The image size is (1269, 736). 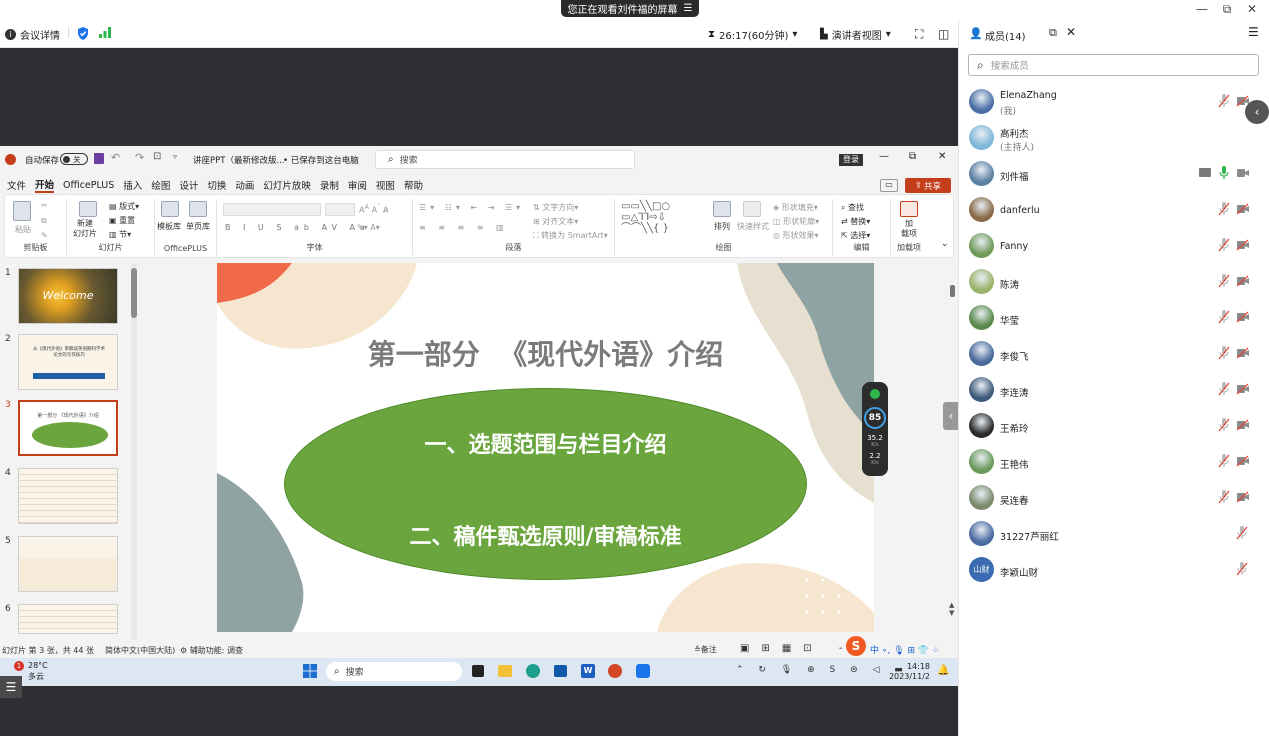 What do you see at coordinates (169, 226) in the screenshot?
I see `template-label: 模板库` at bounding box center [169, 226].